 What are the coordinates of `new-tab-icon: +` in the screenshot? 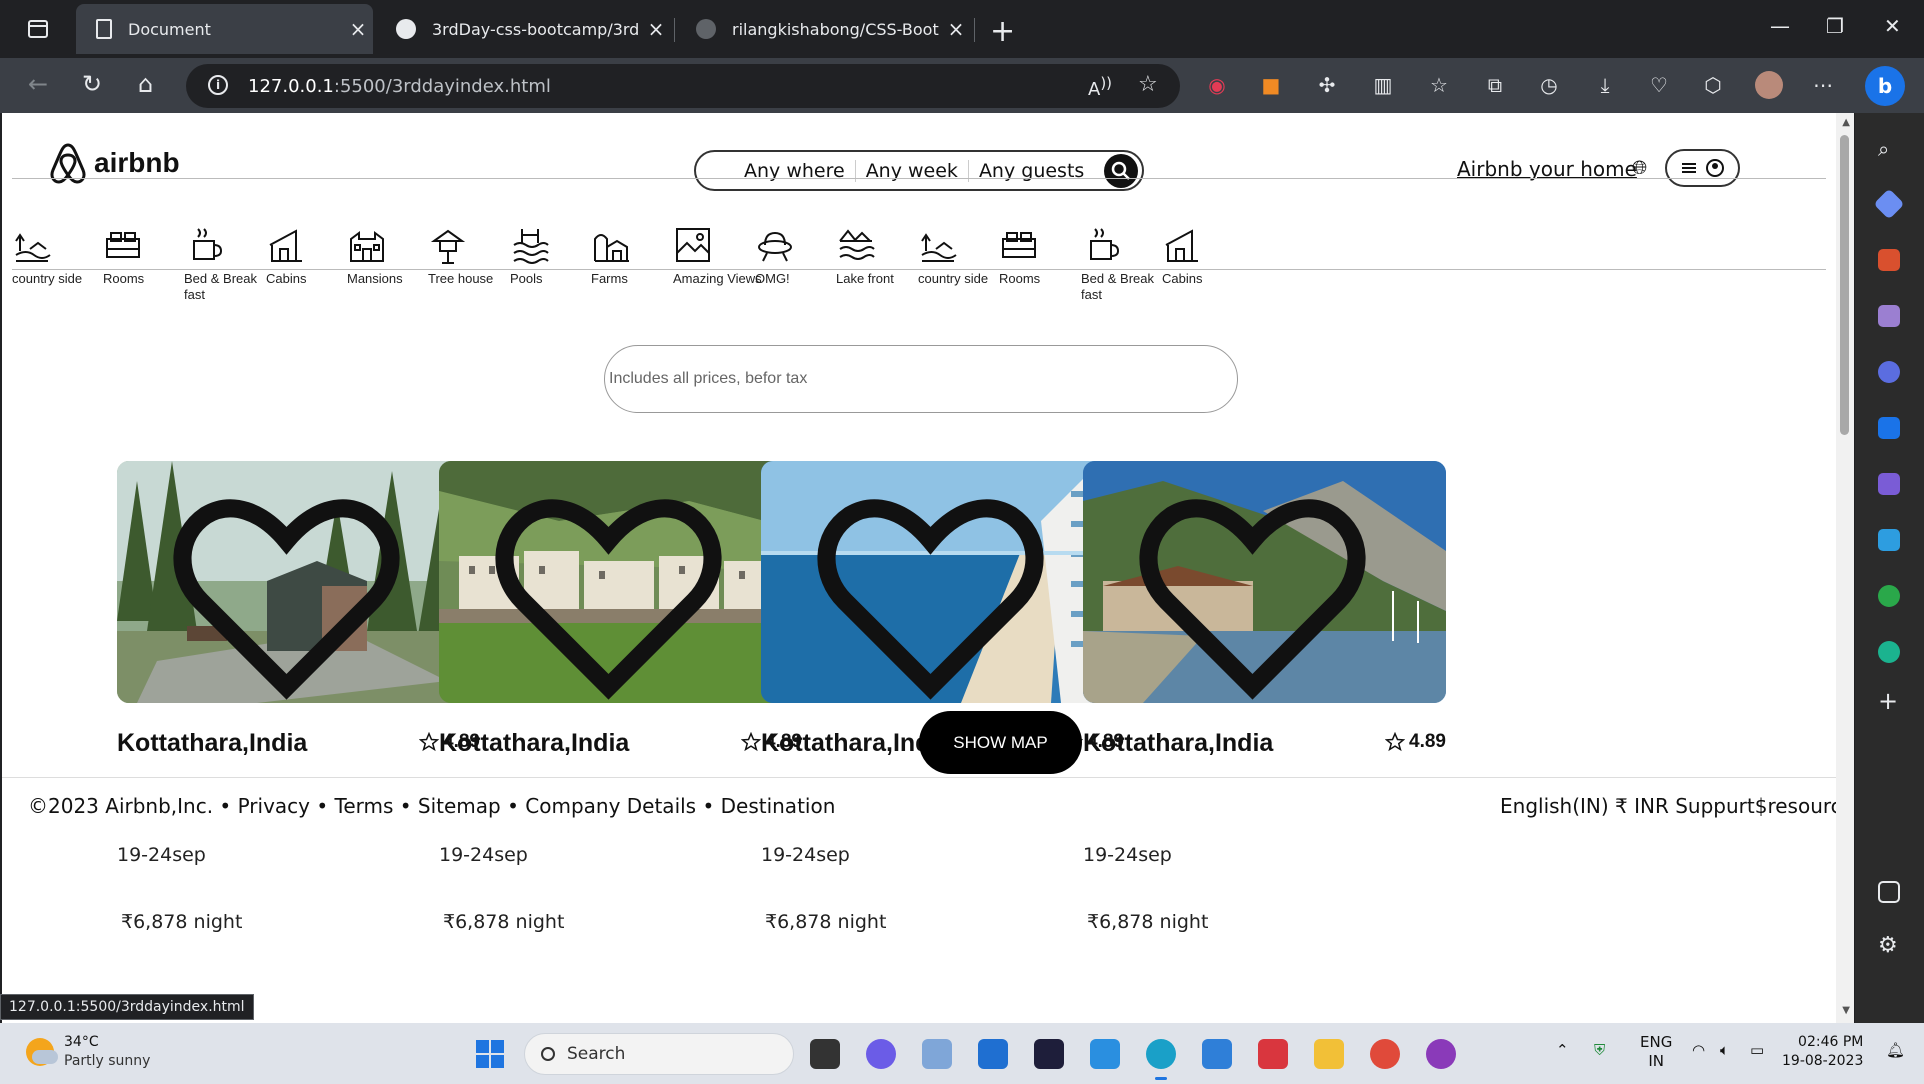 It's located at (1002, 31).